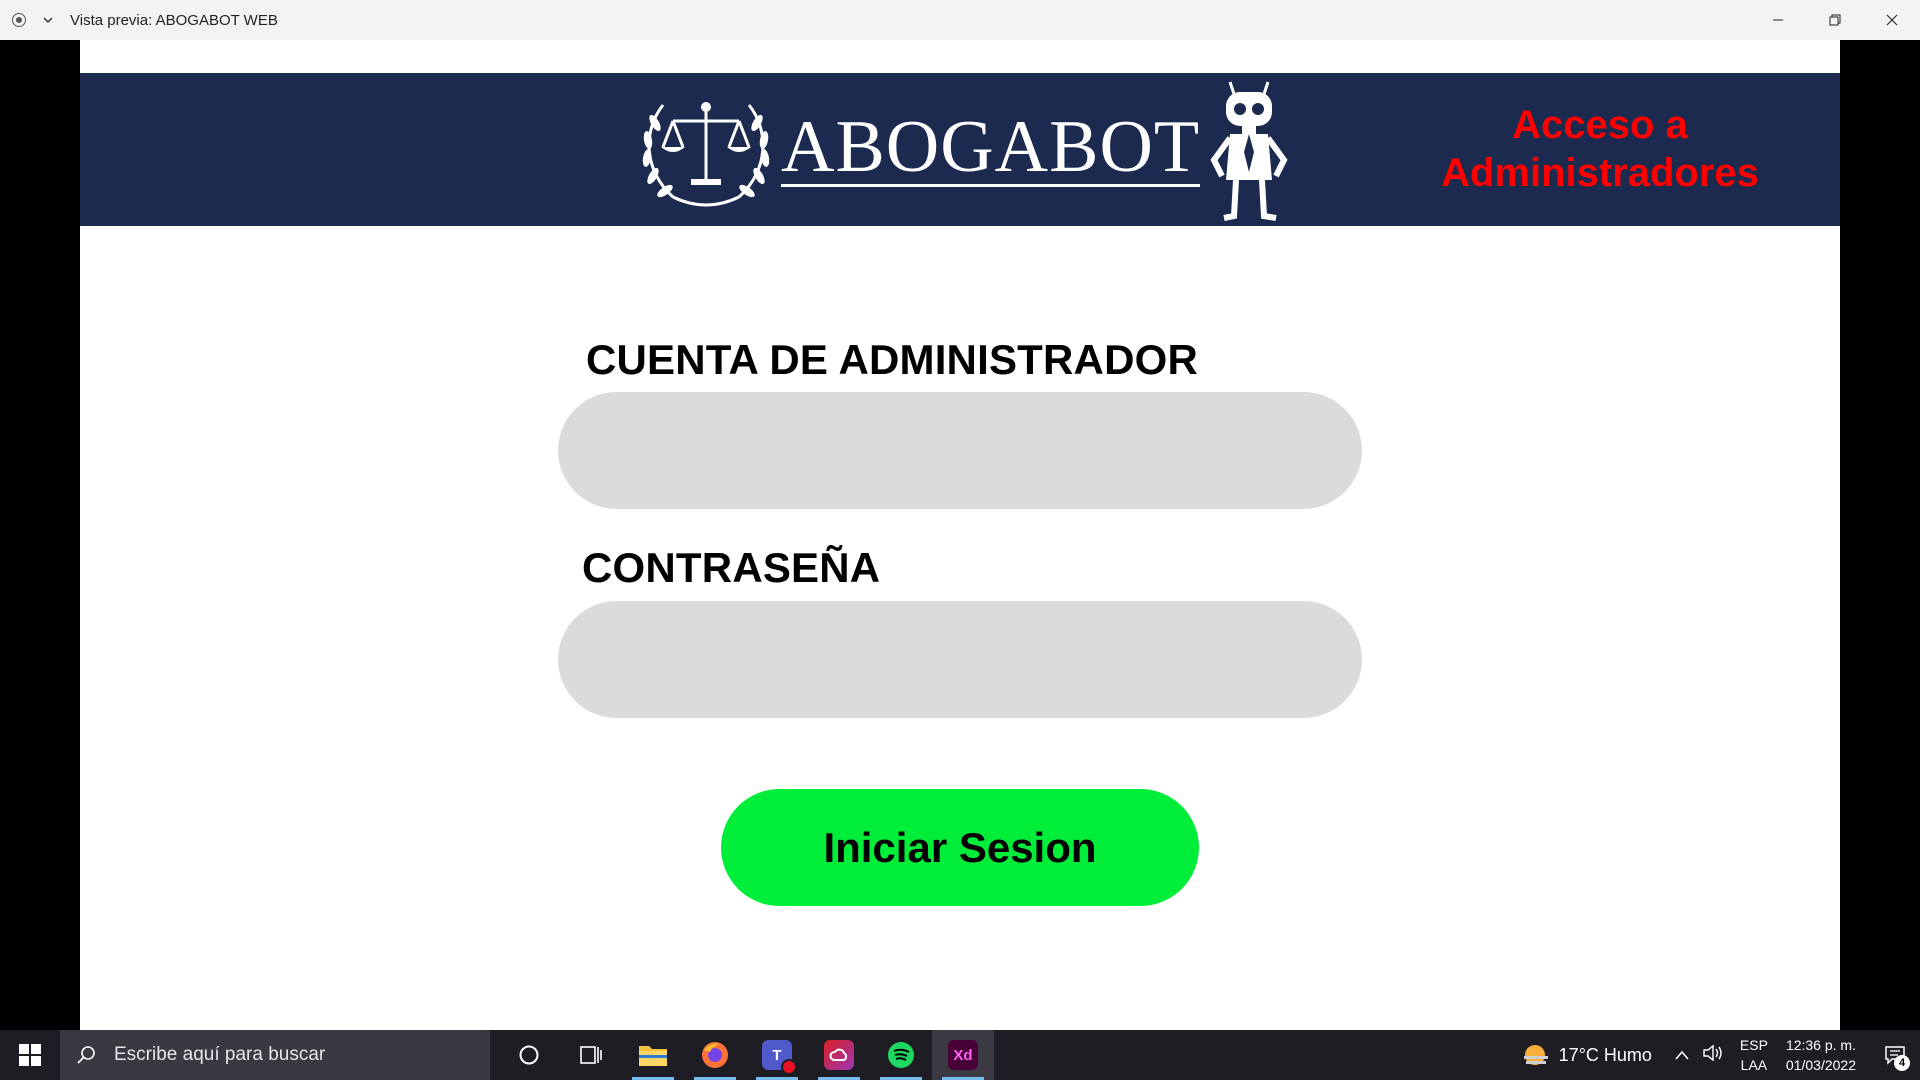  What do you see at coordinates (40, 535) in the screenshot?
I see `preview-margin-left` at bounding box center [40, 535].